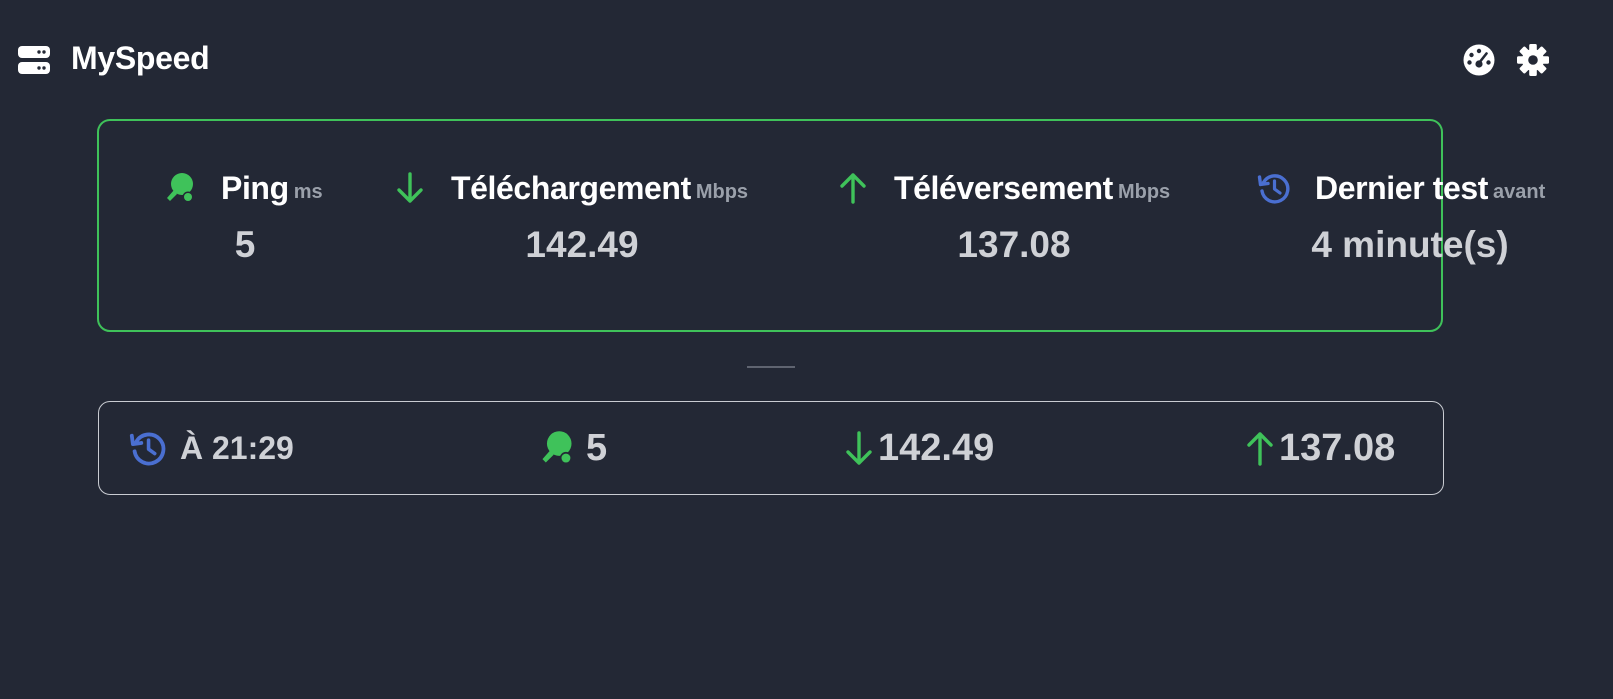  I want to click on history-ping-value: 5, so click(597, 447).